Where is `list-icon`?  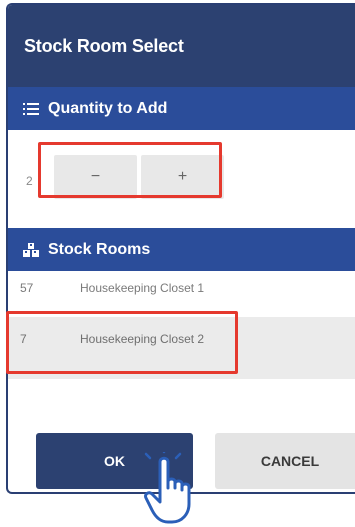
list-icon is located at coordinates (31, 109).